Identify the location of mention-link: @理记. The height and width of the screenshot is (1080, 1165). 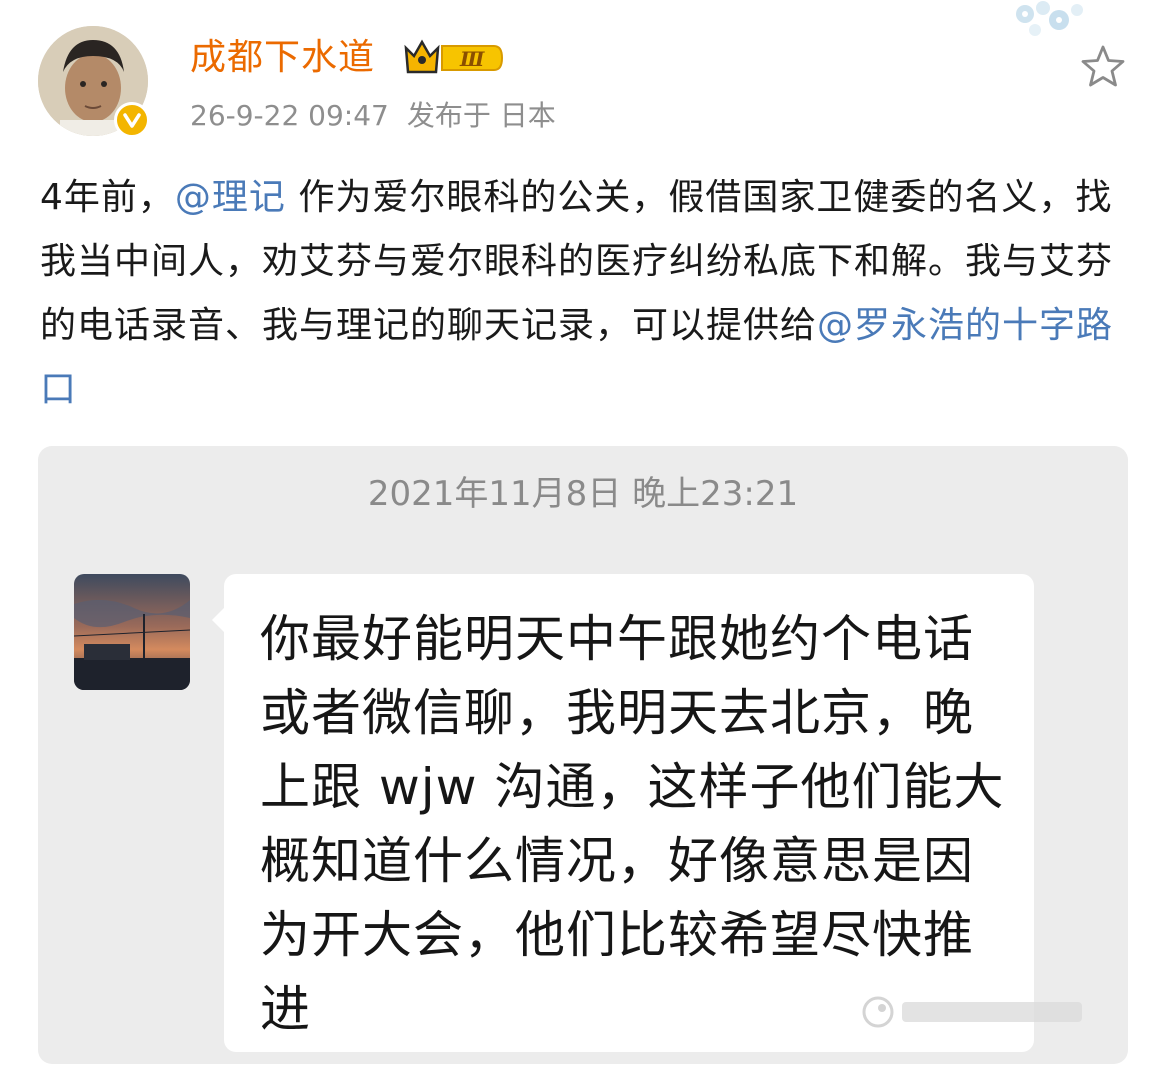
(230, 197).